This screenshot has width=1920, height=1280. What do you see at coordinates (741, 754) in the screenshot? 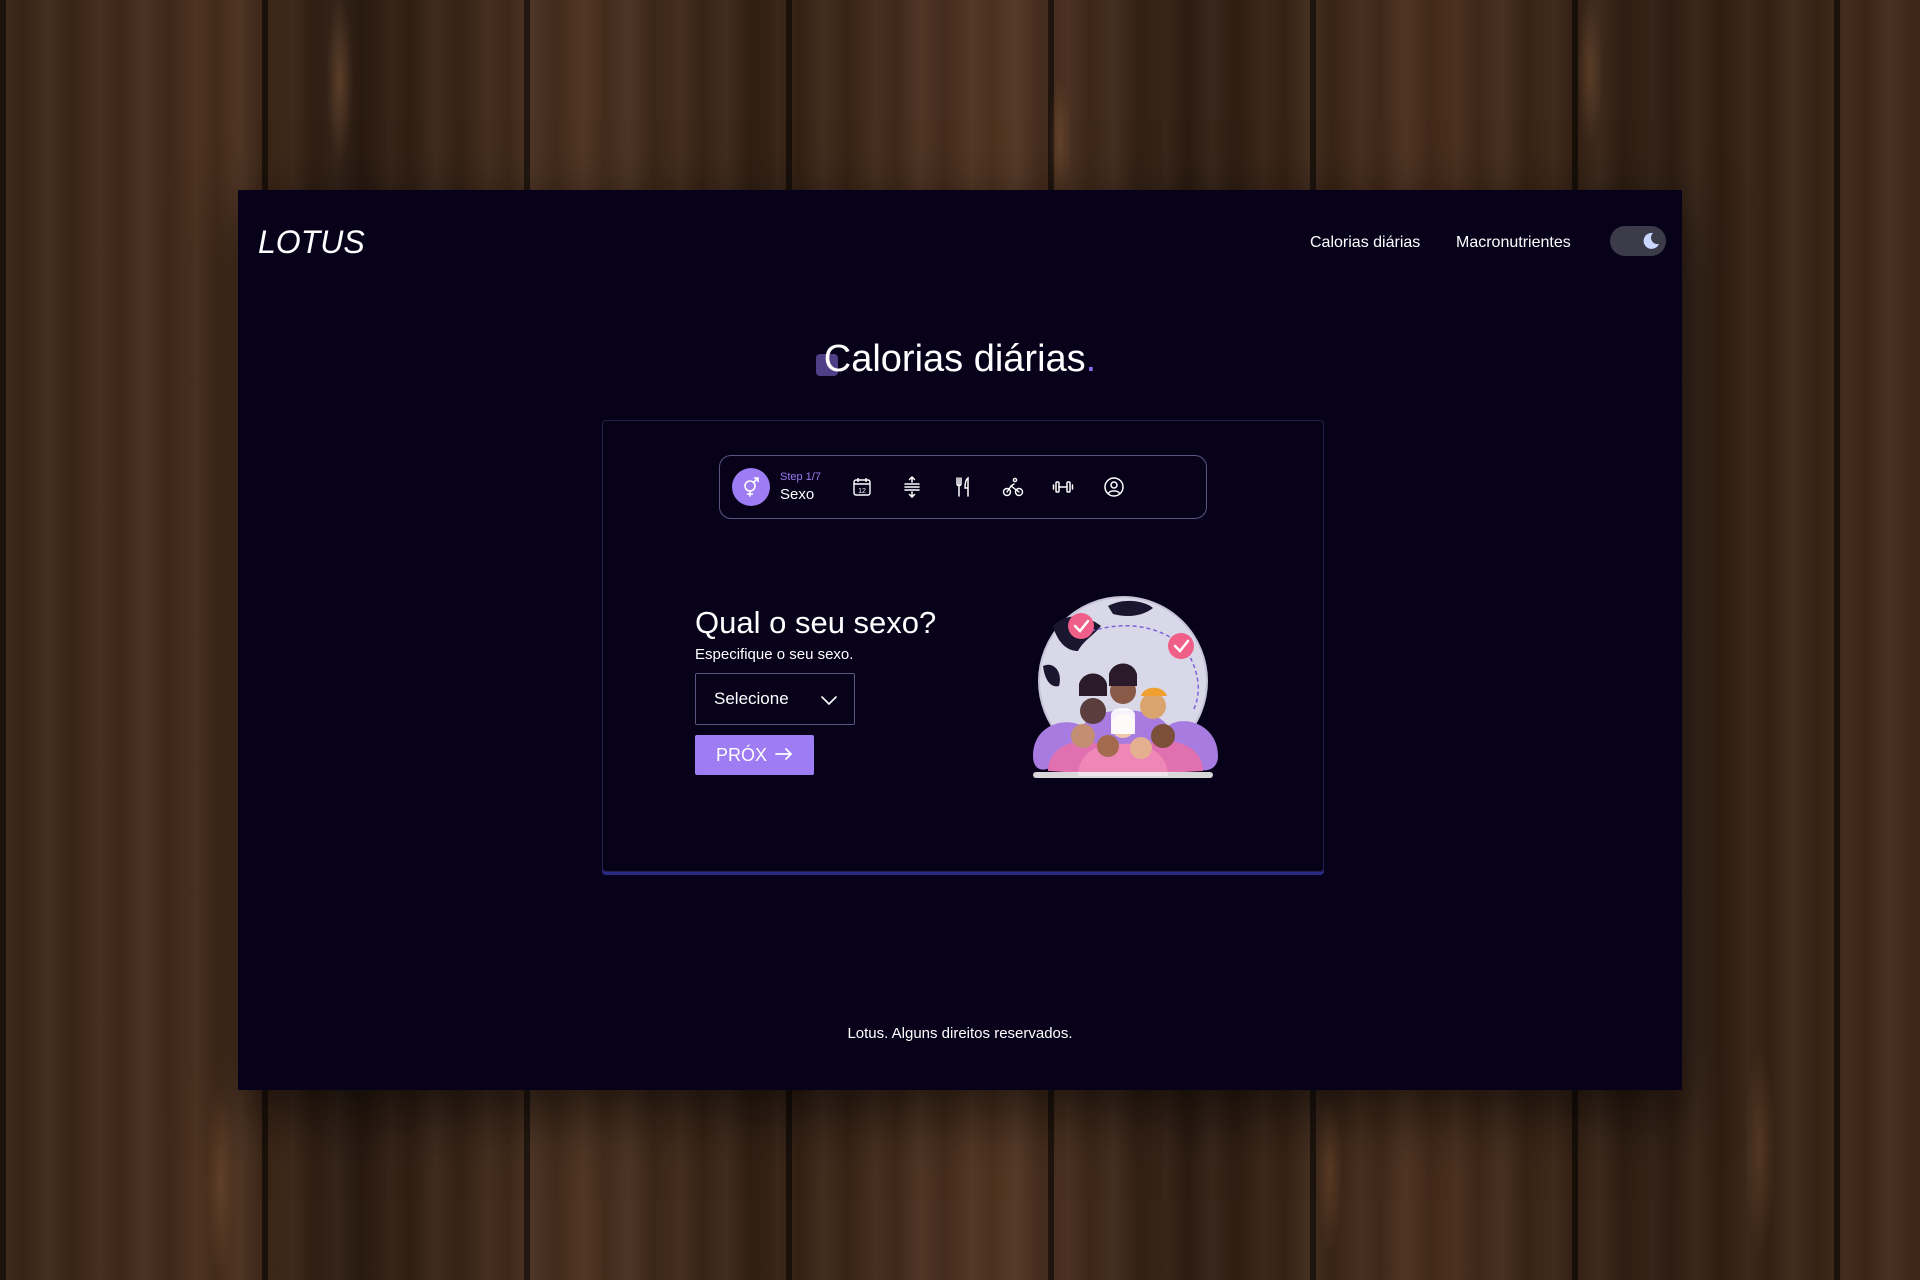
I see `next-button-label: PRÓX` at bounding box center [741, 754].